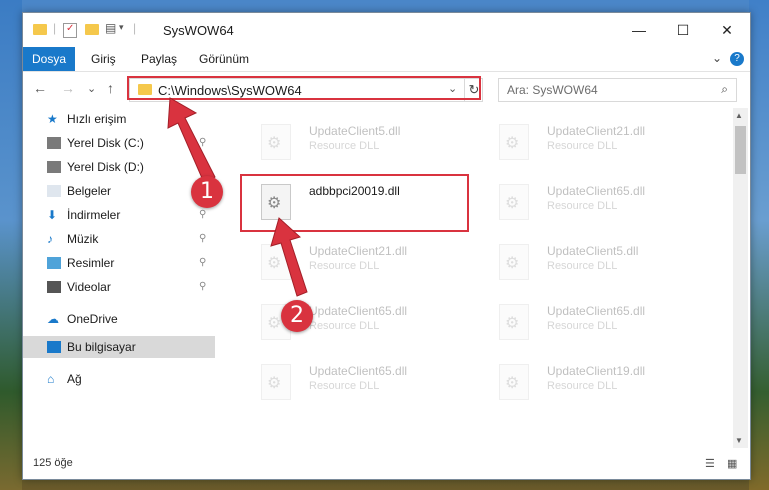 Image resolution: width=769 pixels, height=490 pixels. Describe the element at coordinates (54, 191) in the screenshot. I see `documents-icon` at that location.